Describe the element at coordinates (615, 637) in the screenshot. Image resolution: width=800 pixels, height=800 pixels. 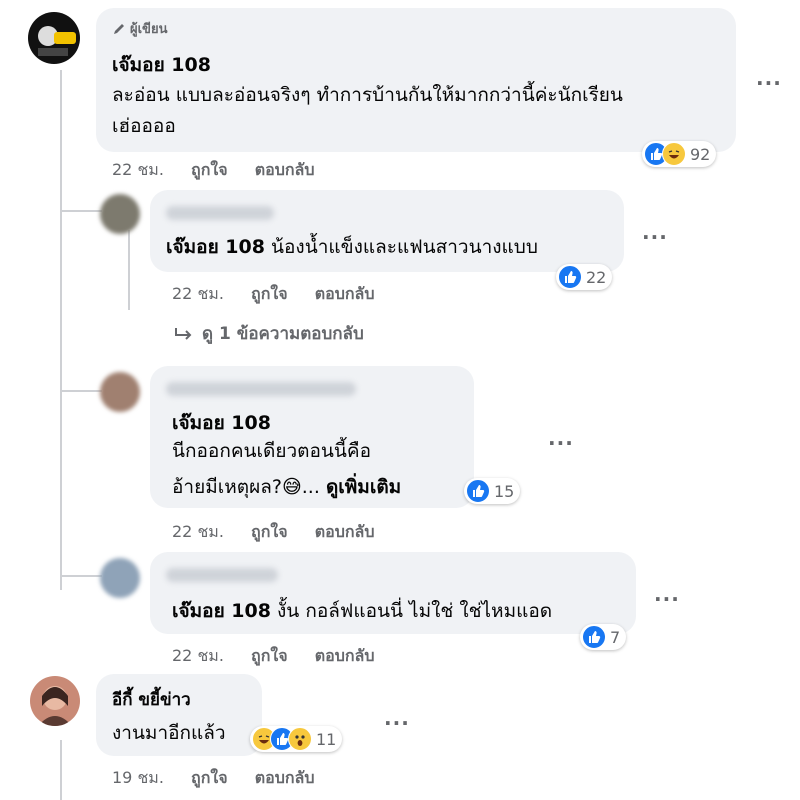
I see `reaction-count: 7` at that location.